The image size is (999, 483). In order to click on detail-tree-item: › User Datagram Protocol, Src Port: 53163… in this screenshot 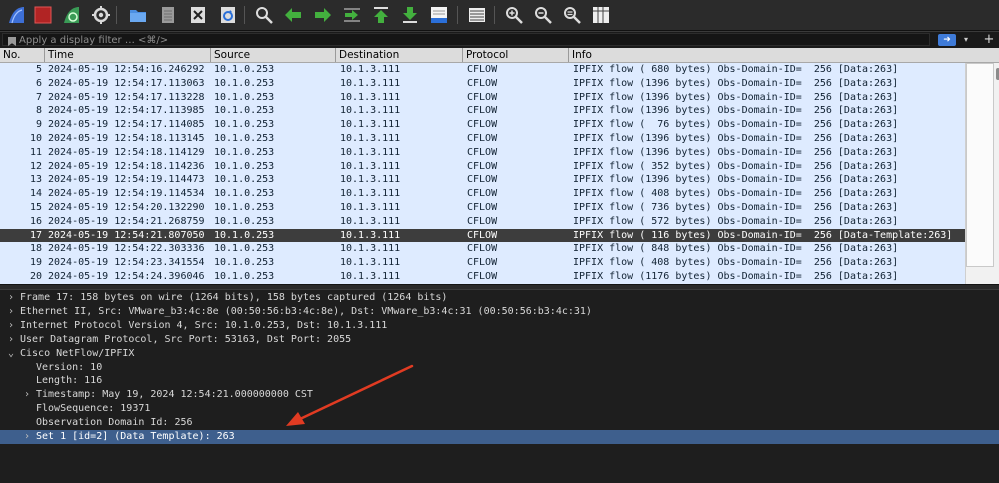, I will do `click(499, 340)`.